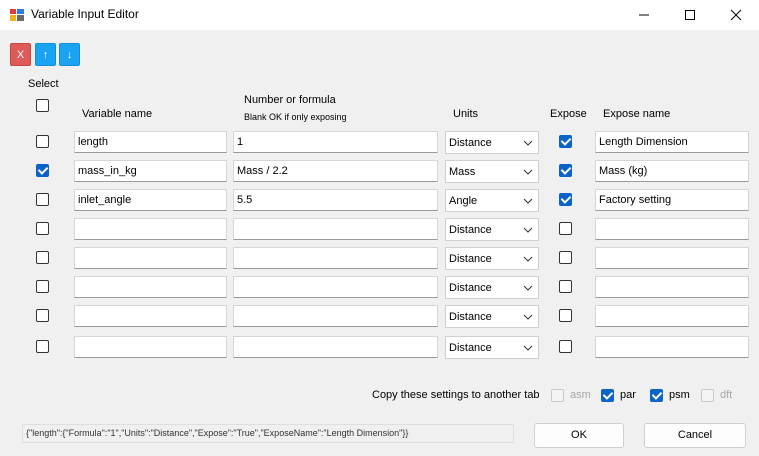  I want to click on move-up-button: ↑, so click(45, 54).